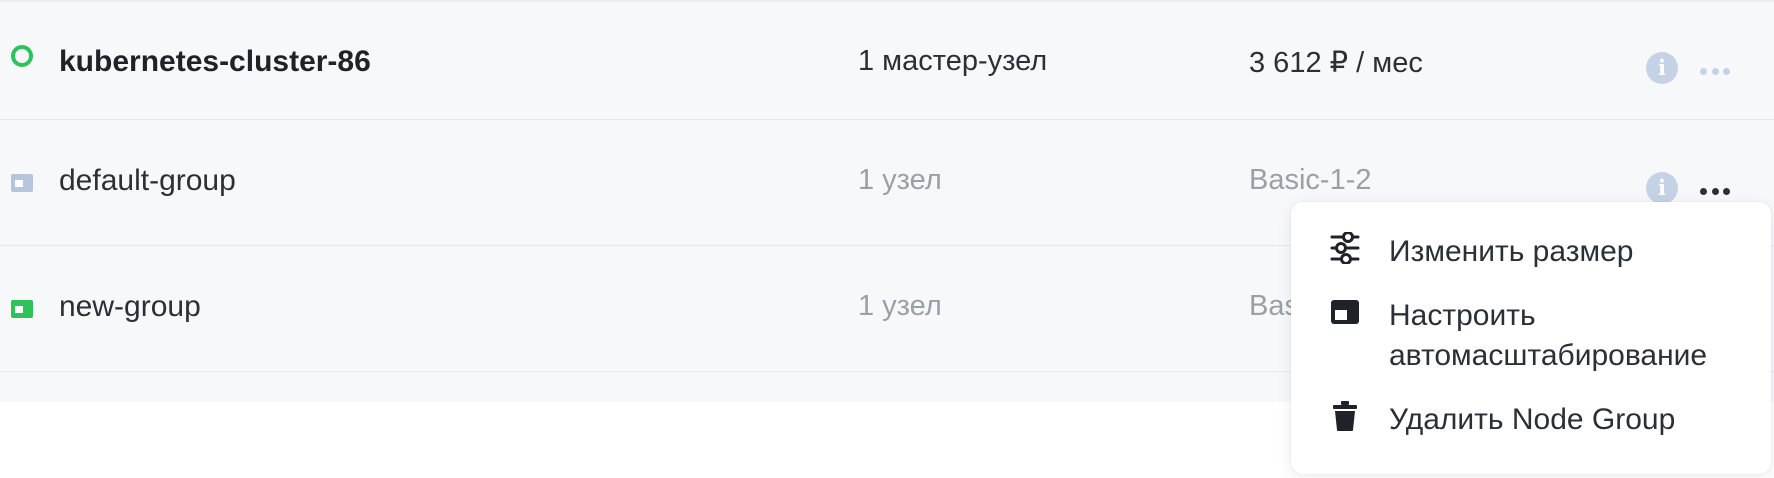  I want to click on node-group-flavor: Basic-1-2, so click(1310, 180).